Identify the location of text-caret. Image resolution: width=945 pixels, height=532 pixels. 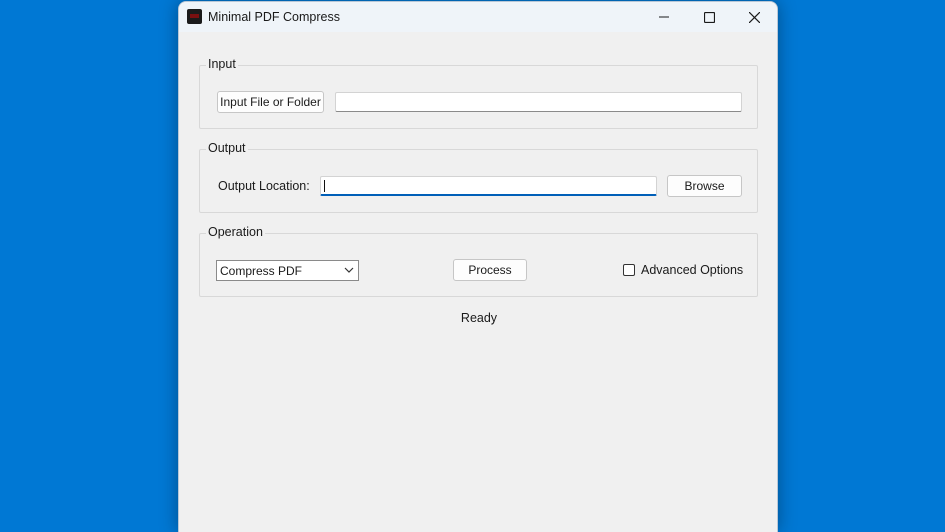
(324, 186).